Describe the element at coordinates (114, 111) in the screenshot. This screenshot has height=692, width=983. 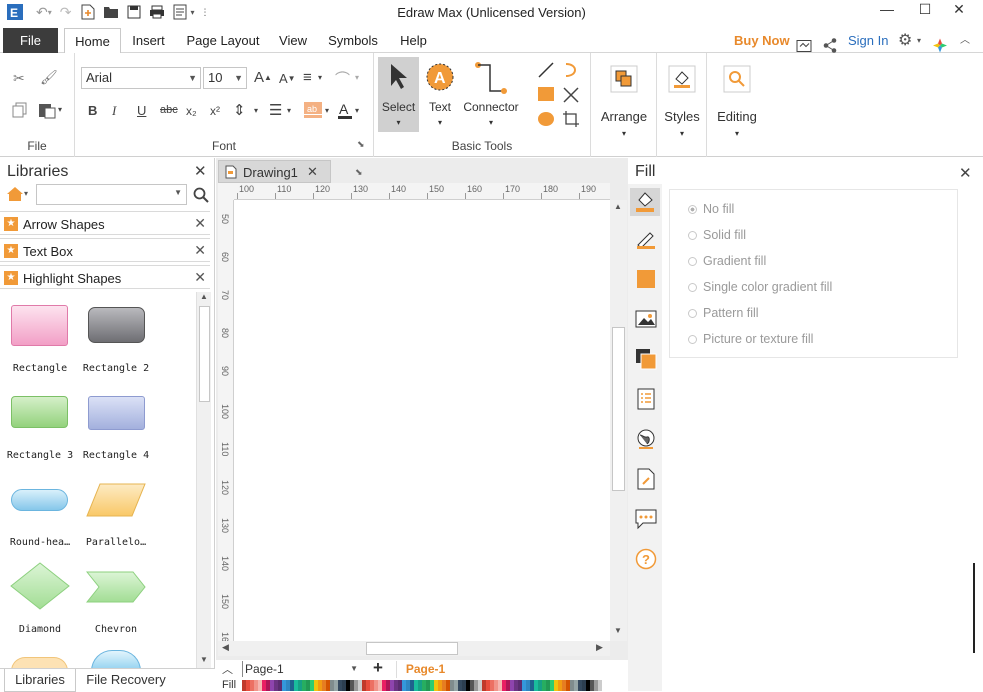
I see `italic-button: I` at that location.